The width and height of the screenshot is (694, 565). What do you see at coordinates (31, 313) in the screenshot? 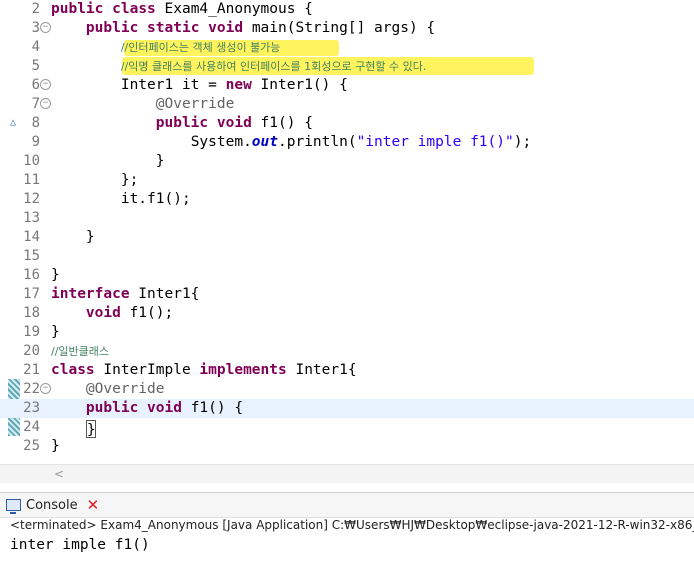
I see `line-number: 18` at bounding box center [31, 313].